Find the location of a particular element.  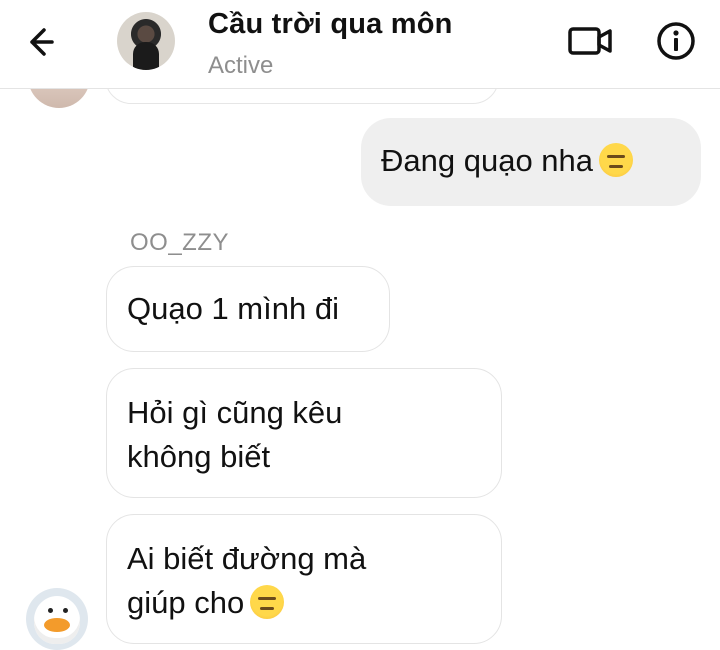

video-camera-icon is located at coordinates (590, 41).